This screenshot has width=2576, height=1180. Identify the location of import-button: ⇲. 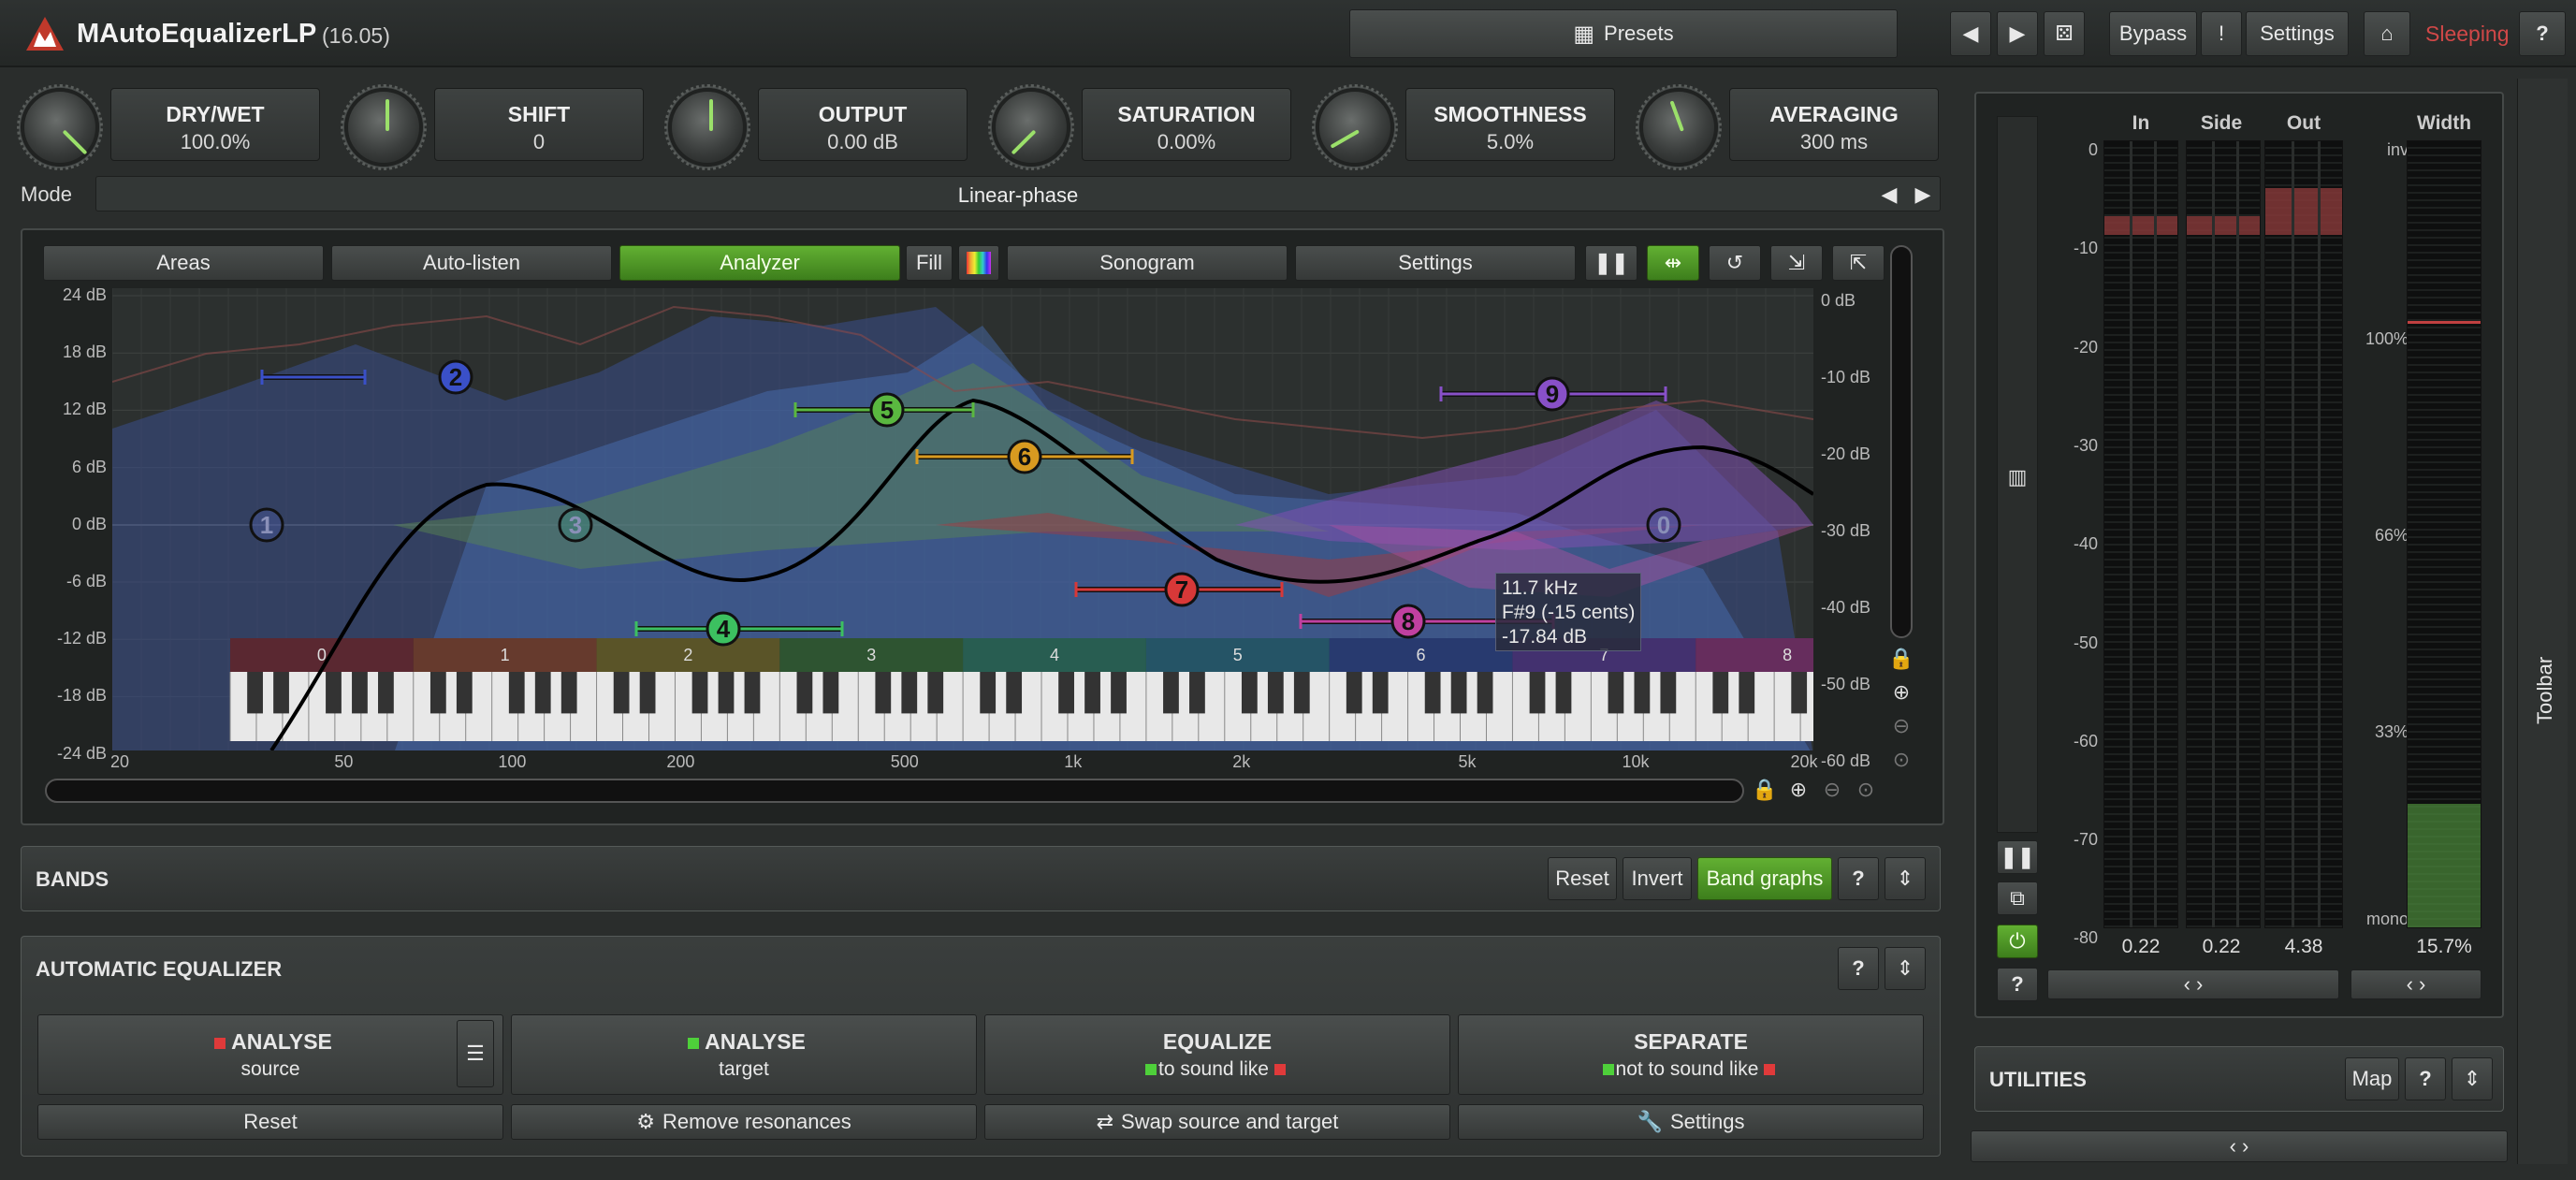
(1796, 263).